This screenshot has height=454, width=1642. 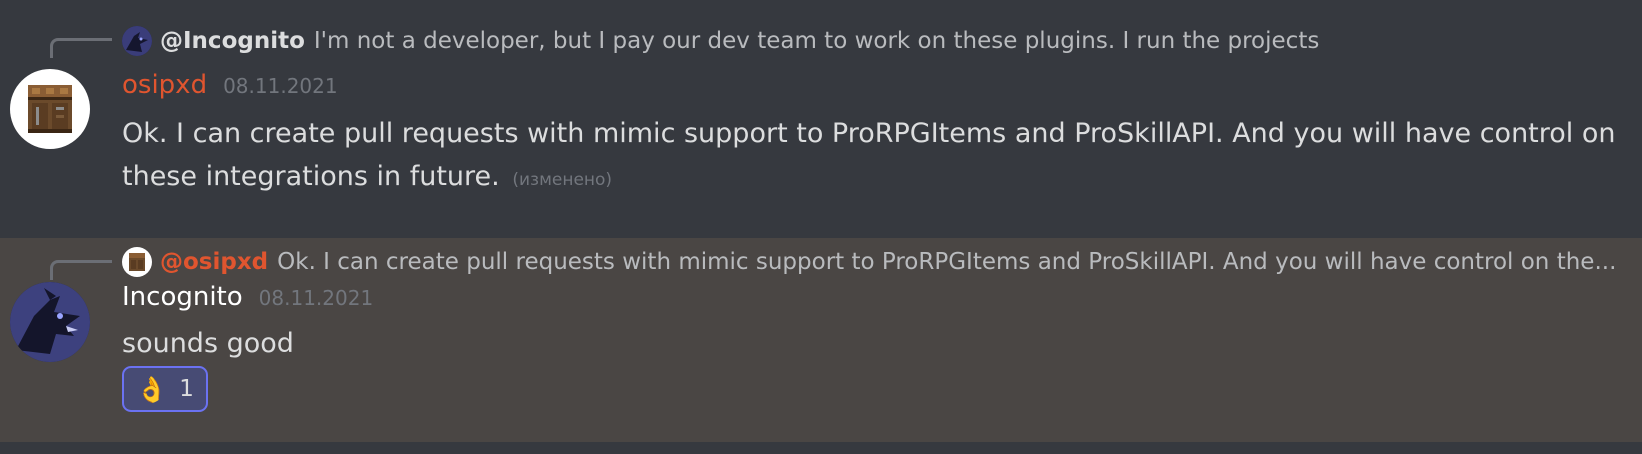 What do you see at coordinates (208, 343) in the screenshot?
I see `message-text: sounds good` at bounding box center [208, 343].